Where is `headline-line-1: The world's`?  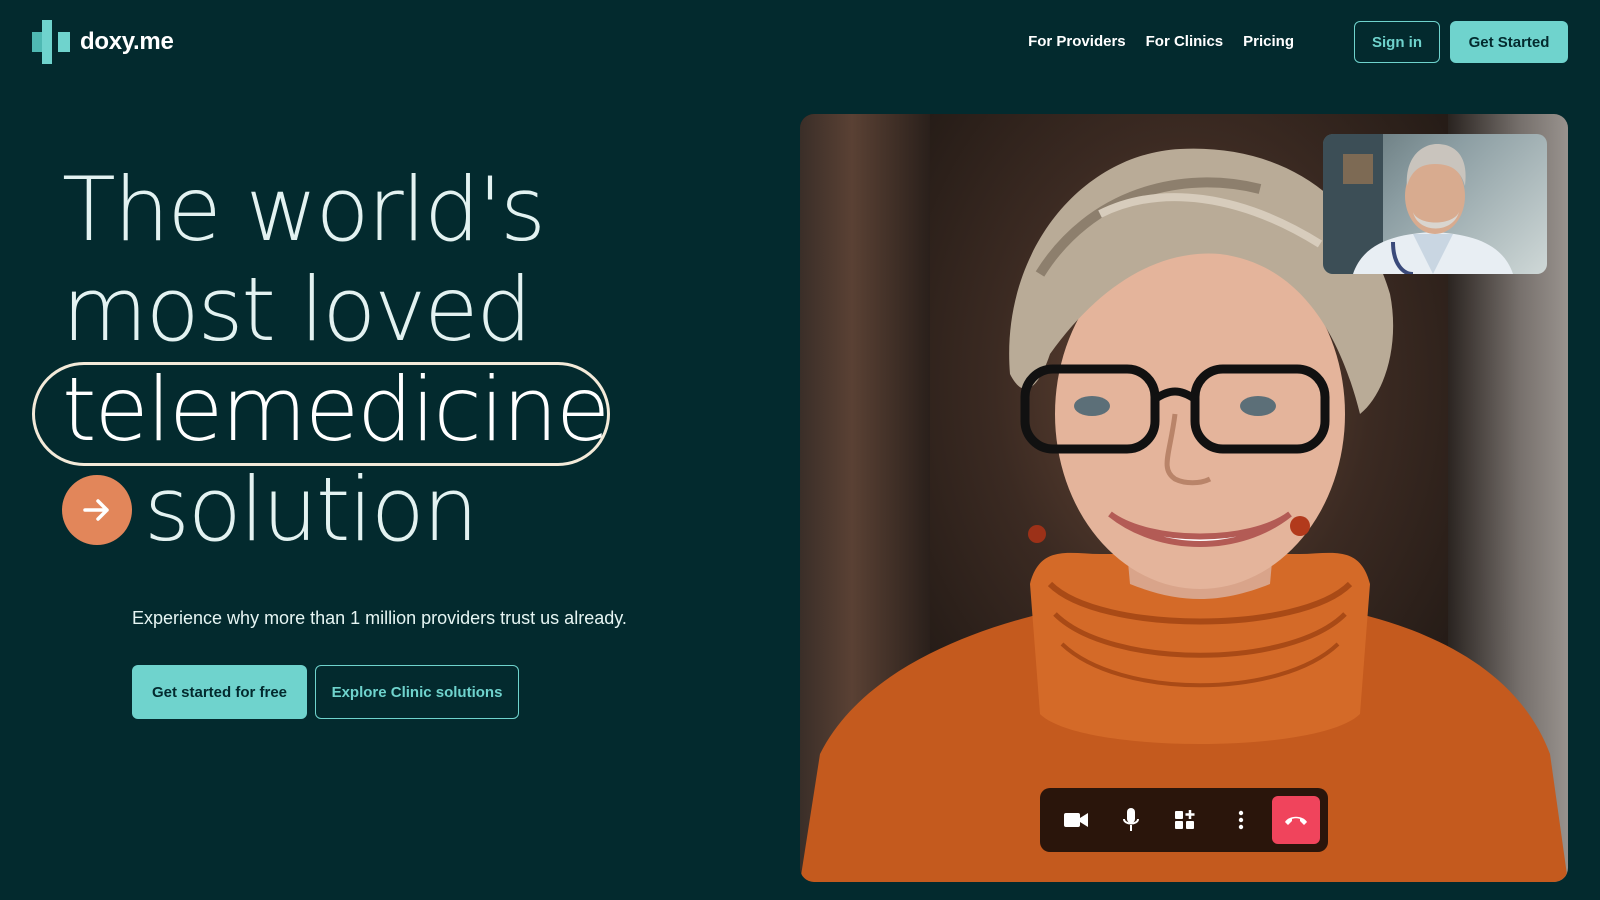
headline-line-1: The world's is located at coordinates (304, 209).